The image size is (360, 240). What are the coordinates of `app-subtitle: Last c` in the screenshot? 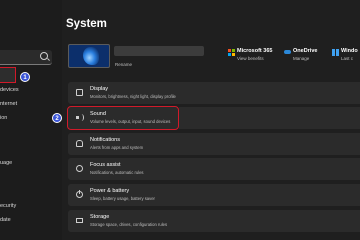 It's located at (347, 58).